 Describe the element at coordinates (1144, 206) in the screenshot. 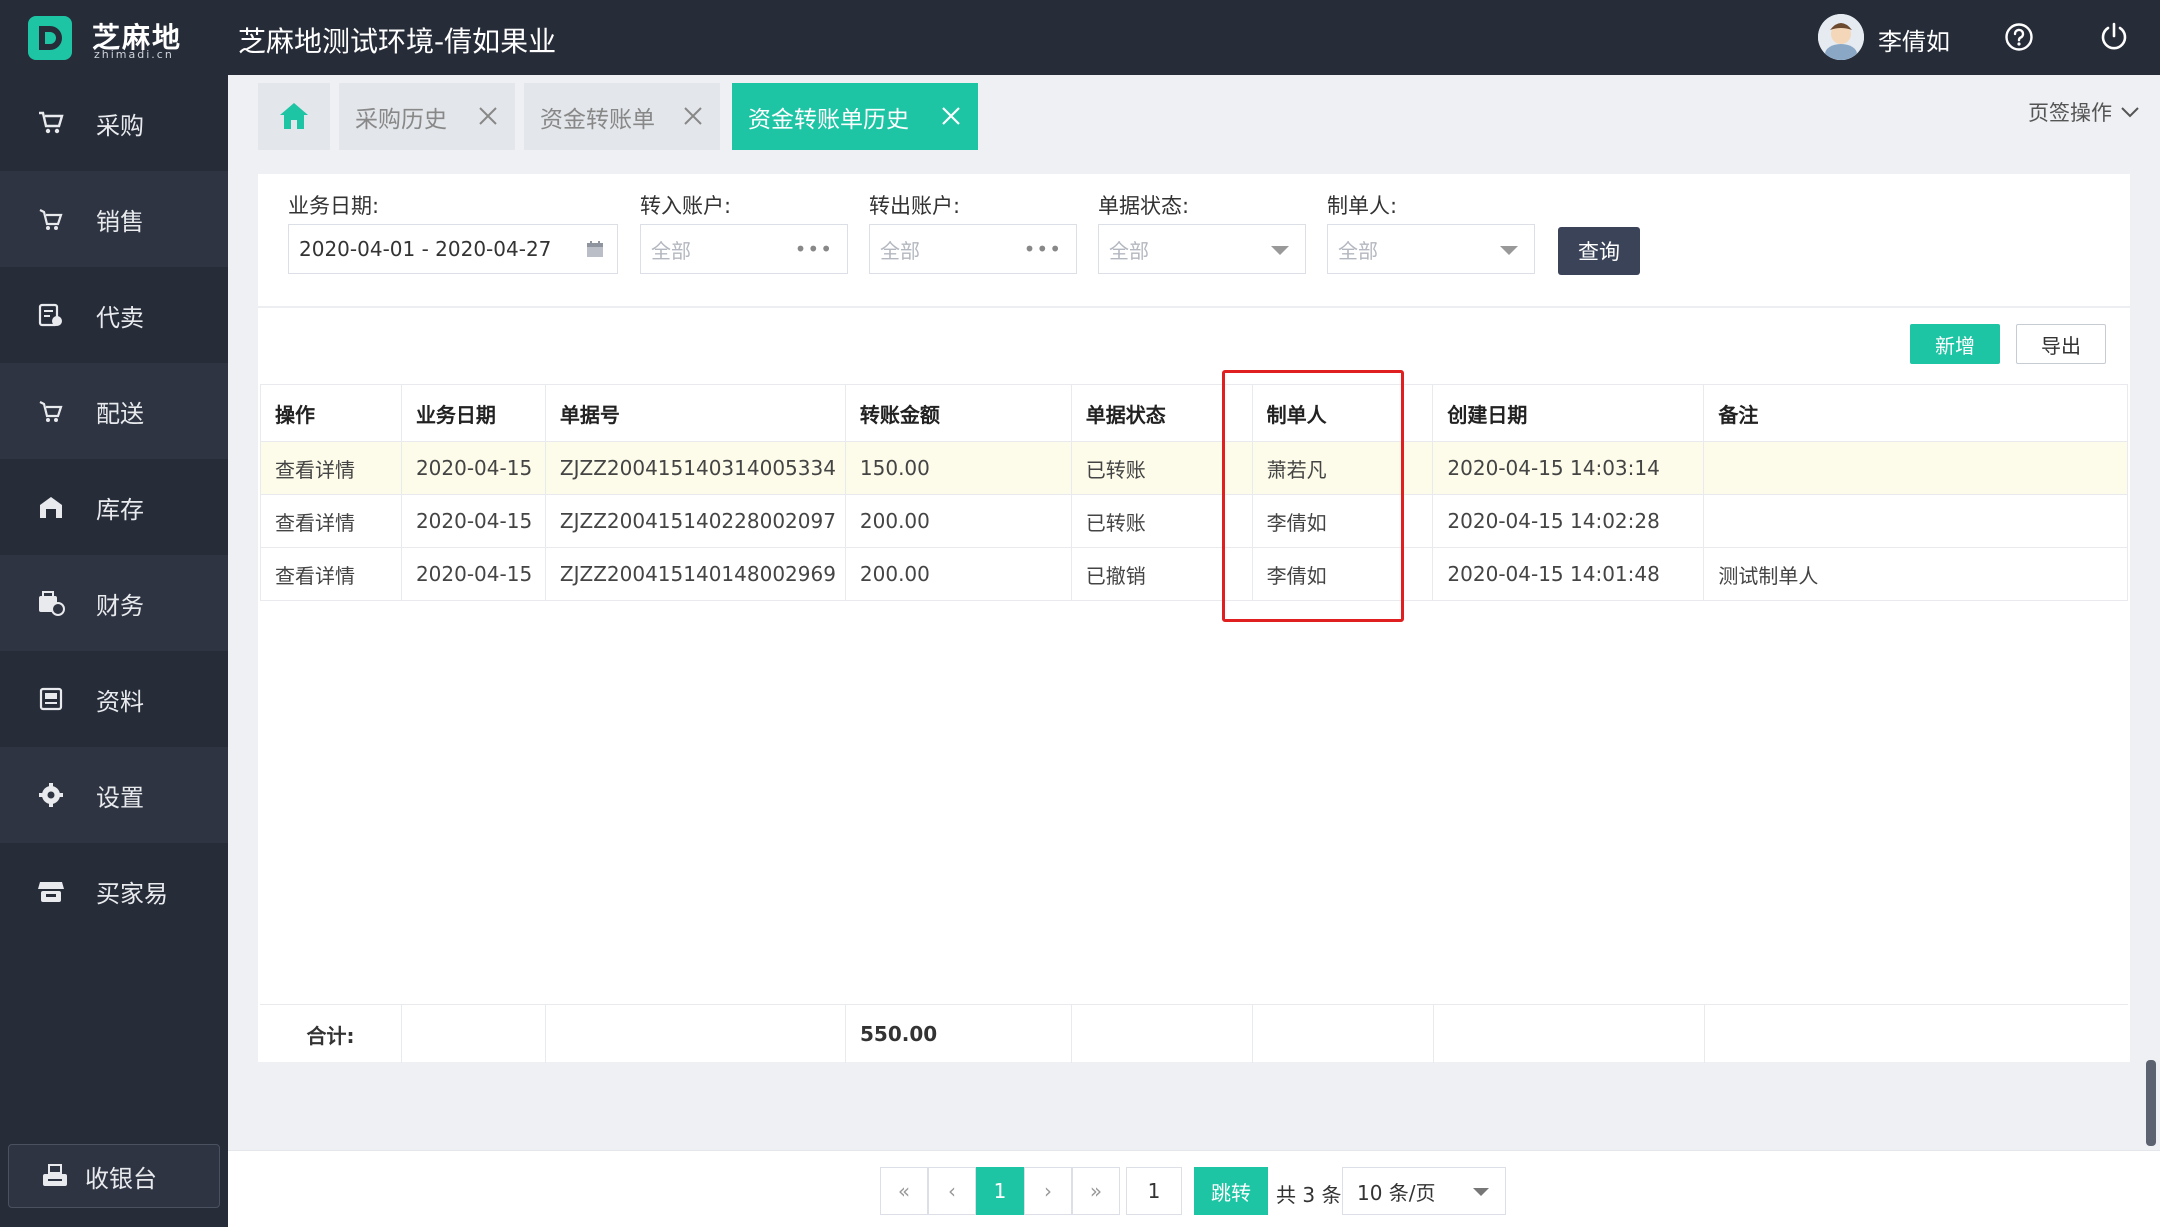

I see `status-label: 单据状态:` at that location.